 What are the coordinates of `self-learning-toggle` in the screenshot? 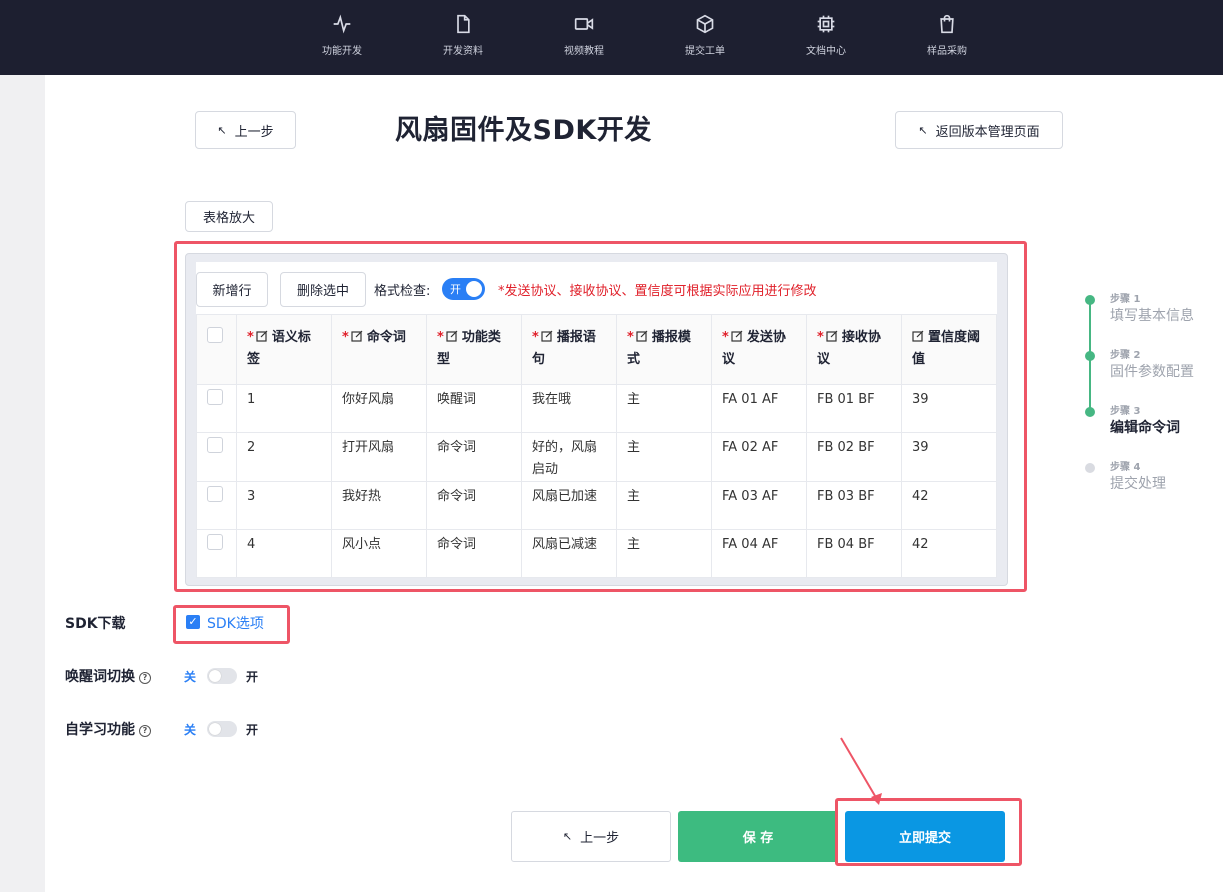 It's located at (222, 729).